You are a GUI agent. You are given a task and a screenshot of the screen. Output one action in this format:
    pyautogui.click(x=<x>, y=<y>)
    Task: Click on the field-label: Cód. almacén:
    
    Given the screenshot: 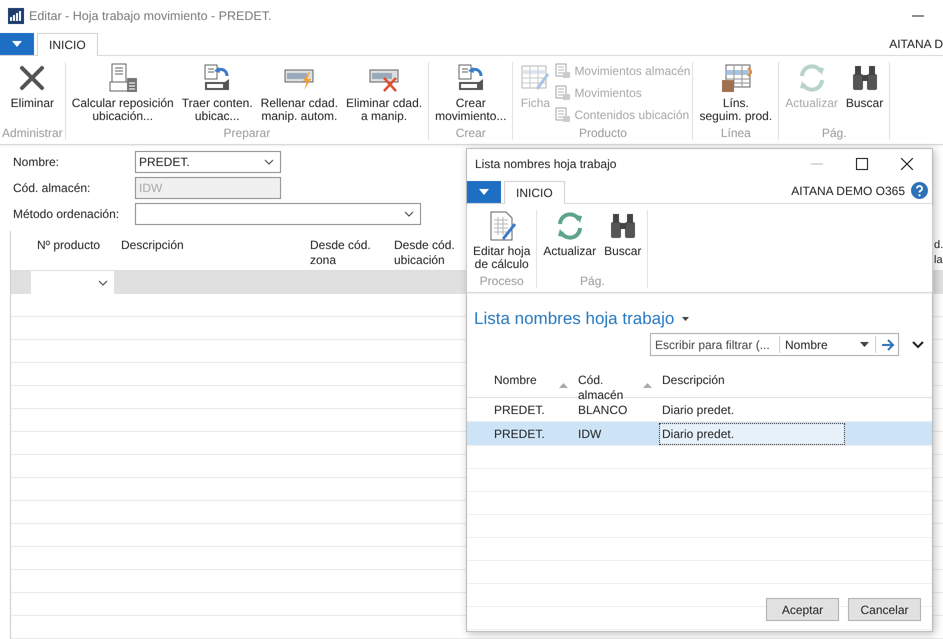 What is the action you would take?
    pyautogui.click(x=52, y=188)
    